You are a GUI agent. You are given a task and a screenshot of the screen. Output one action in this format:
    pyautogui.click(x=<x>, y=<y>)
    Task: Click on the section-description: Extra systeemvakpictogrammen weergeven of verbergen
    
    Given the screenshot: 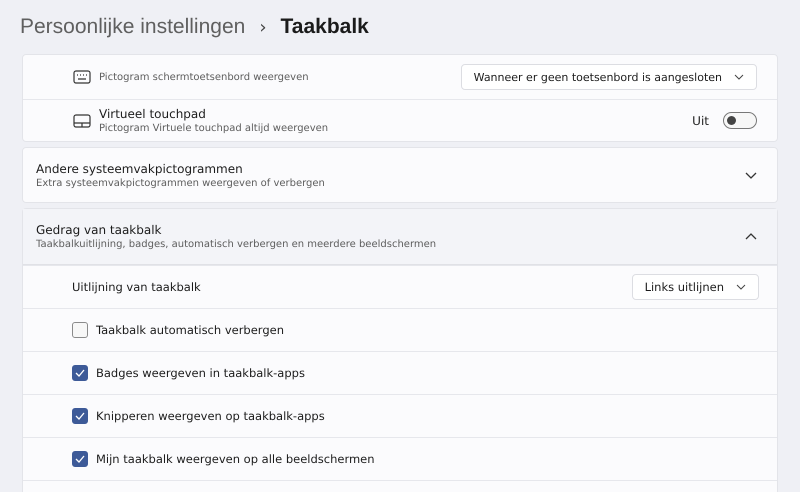 What is the action you would take?
    pyautogui.click(x=181, y=183)
    